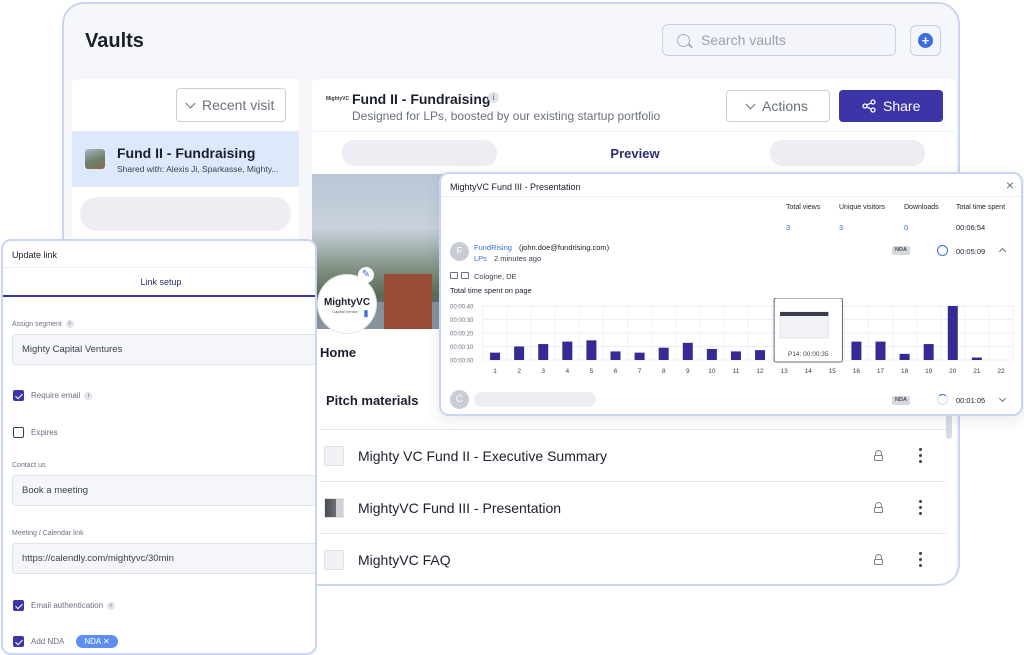 The height and width of the screenshot is (655, 1024). What do you see at coordinates (163, 558) in the screenshot?
I see `meeting-link-field` at bounding box center [163, 558].